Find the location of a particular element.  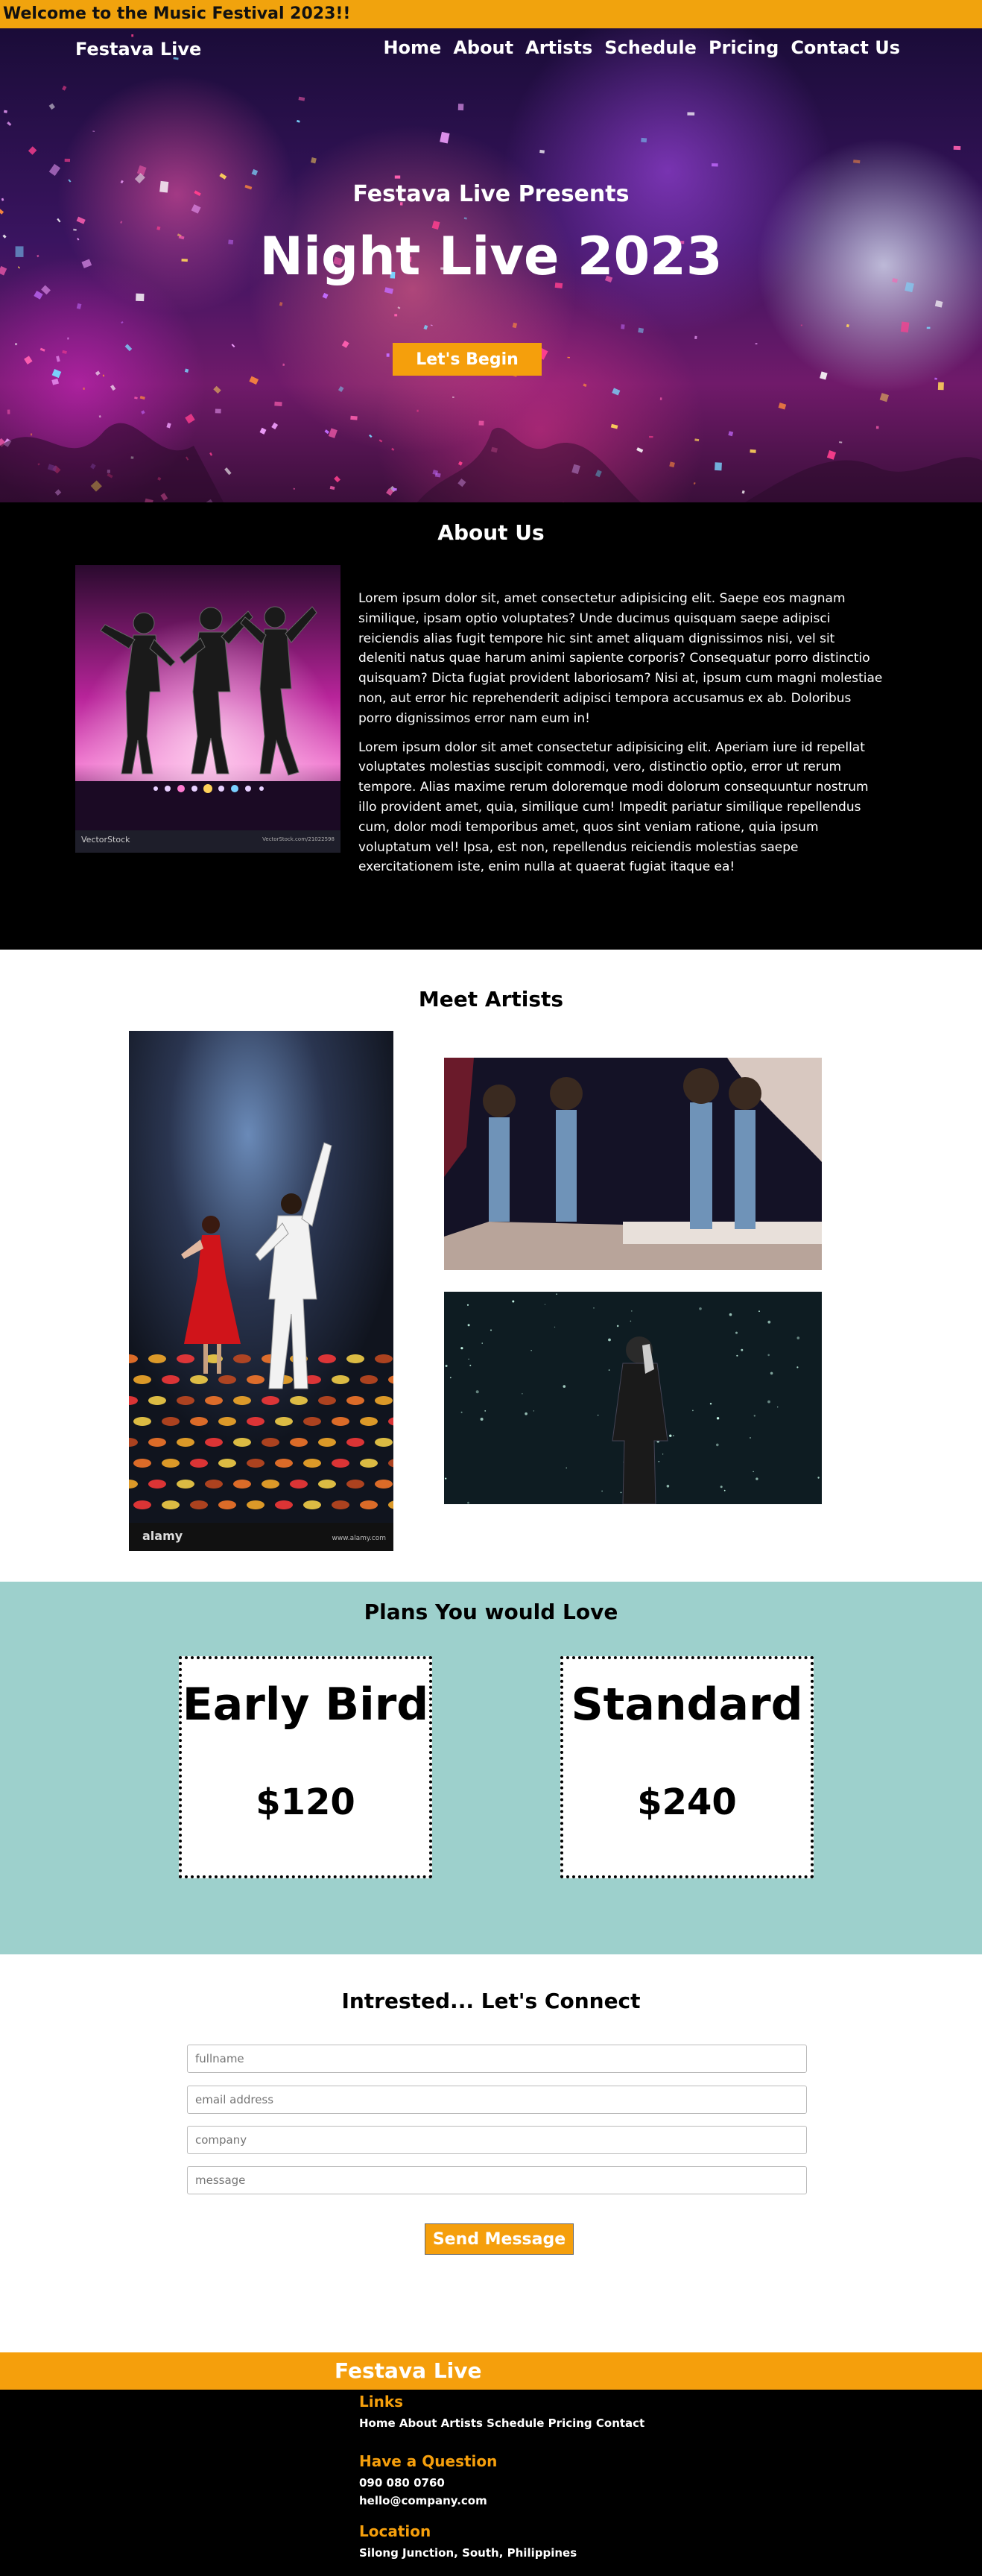

about-title: About Us is located at coordinates (491, 532).